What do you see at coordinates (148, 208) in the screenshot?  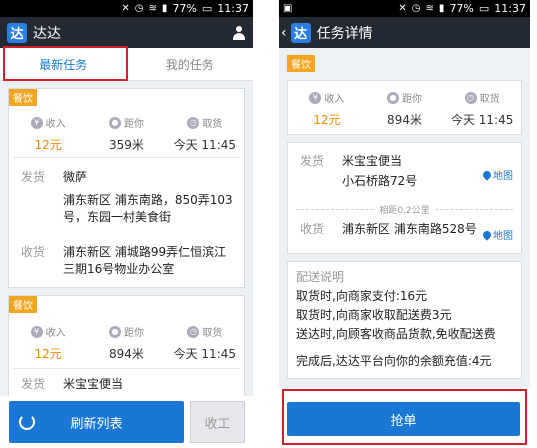 I see `ship-address: 浦东新区 浦东南路，850弄103号，东园一村美食街` at bounding box center [148, 208].